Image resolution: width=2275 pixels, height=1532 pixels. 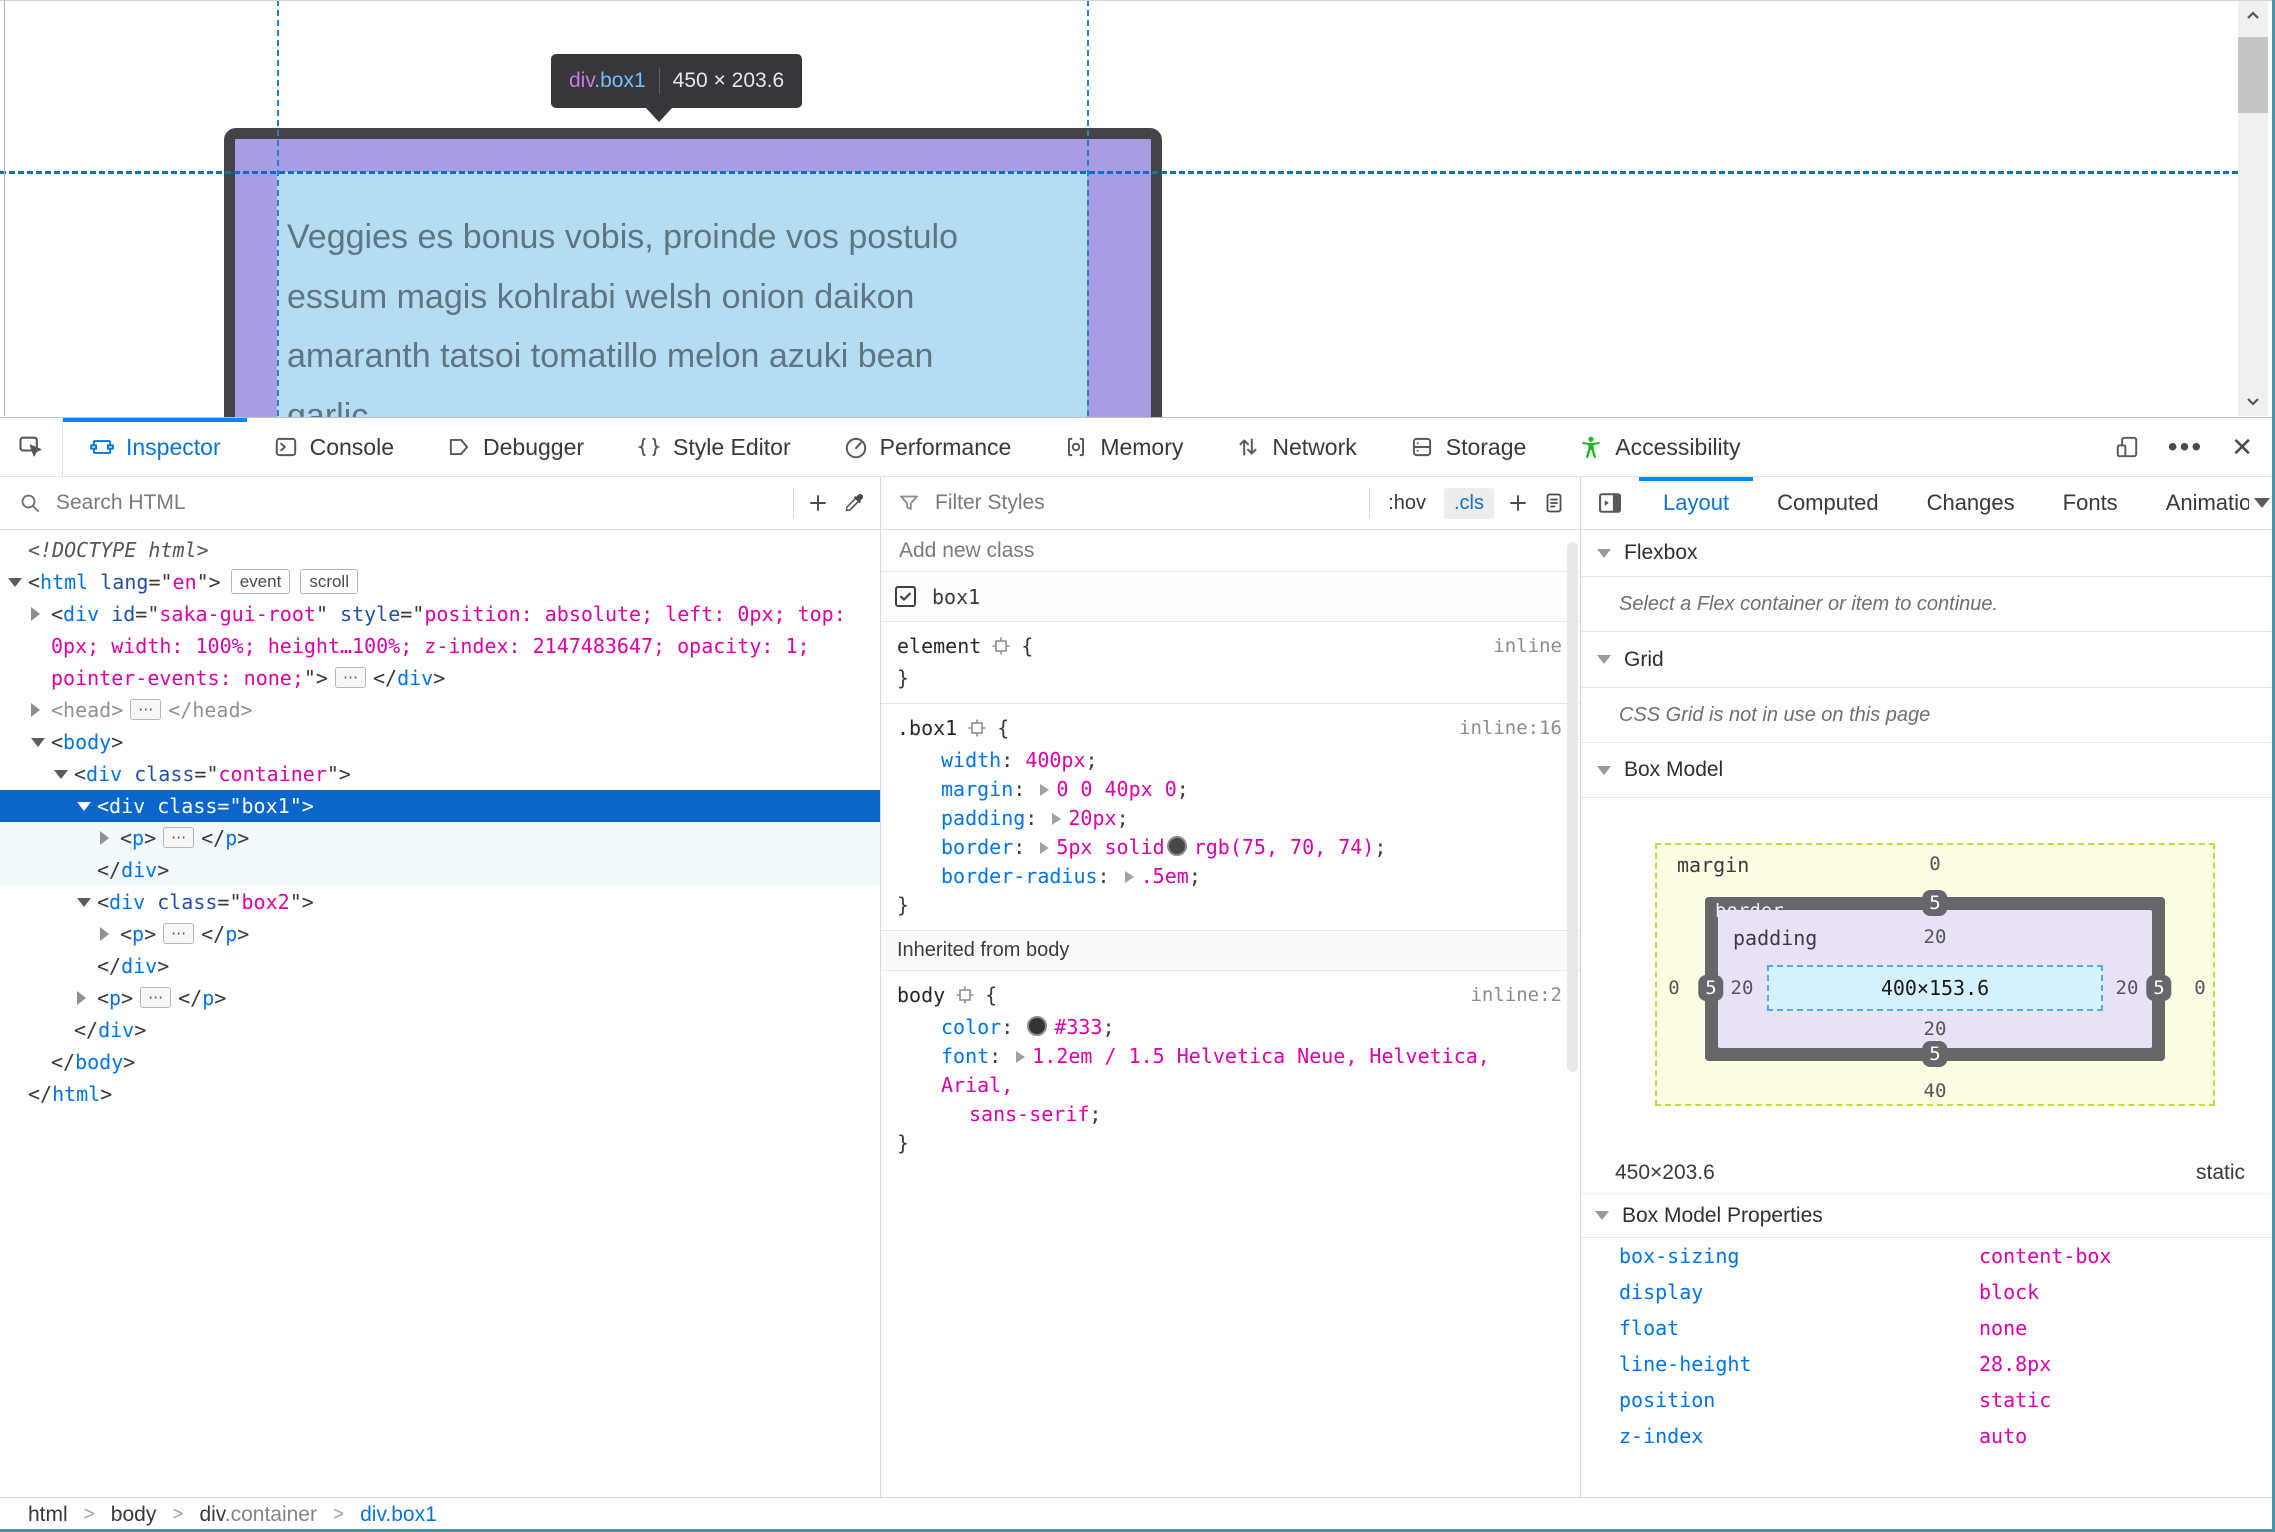 What do you see at coordinates (1123, 447) in the screenshot?
I see `tab-memory: Memory` at bounding box center [1123, 447].